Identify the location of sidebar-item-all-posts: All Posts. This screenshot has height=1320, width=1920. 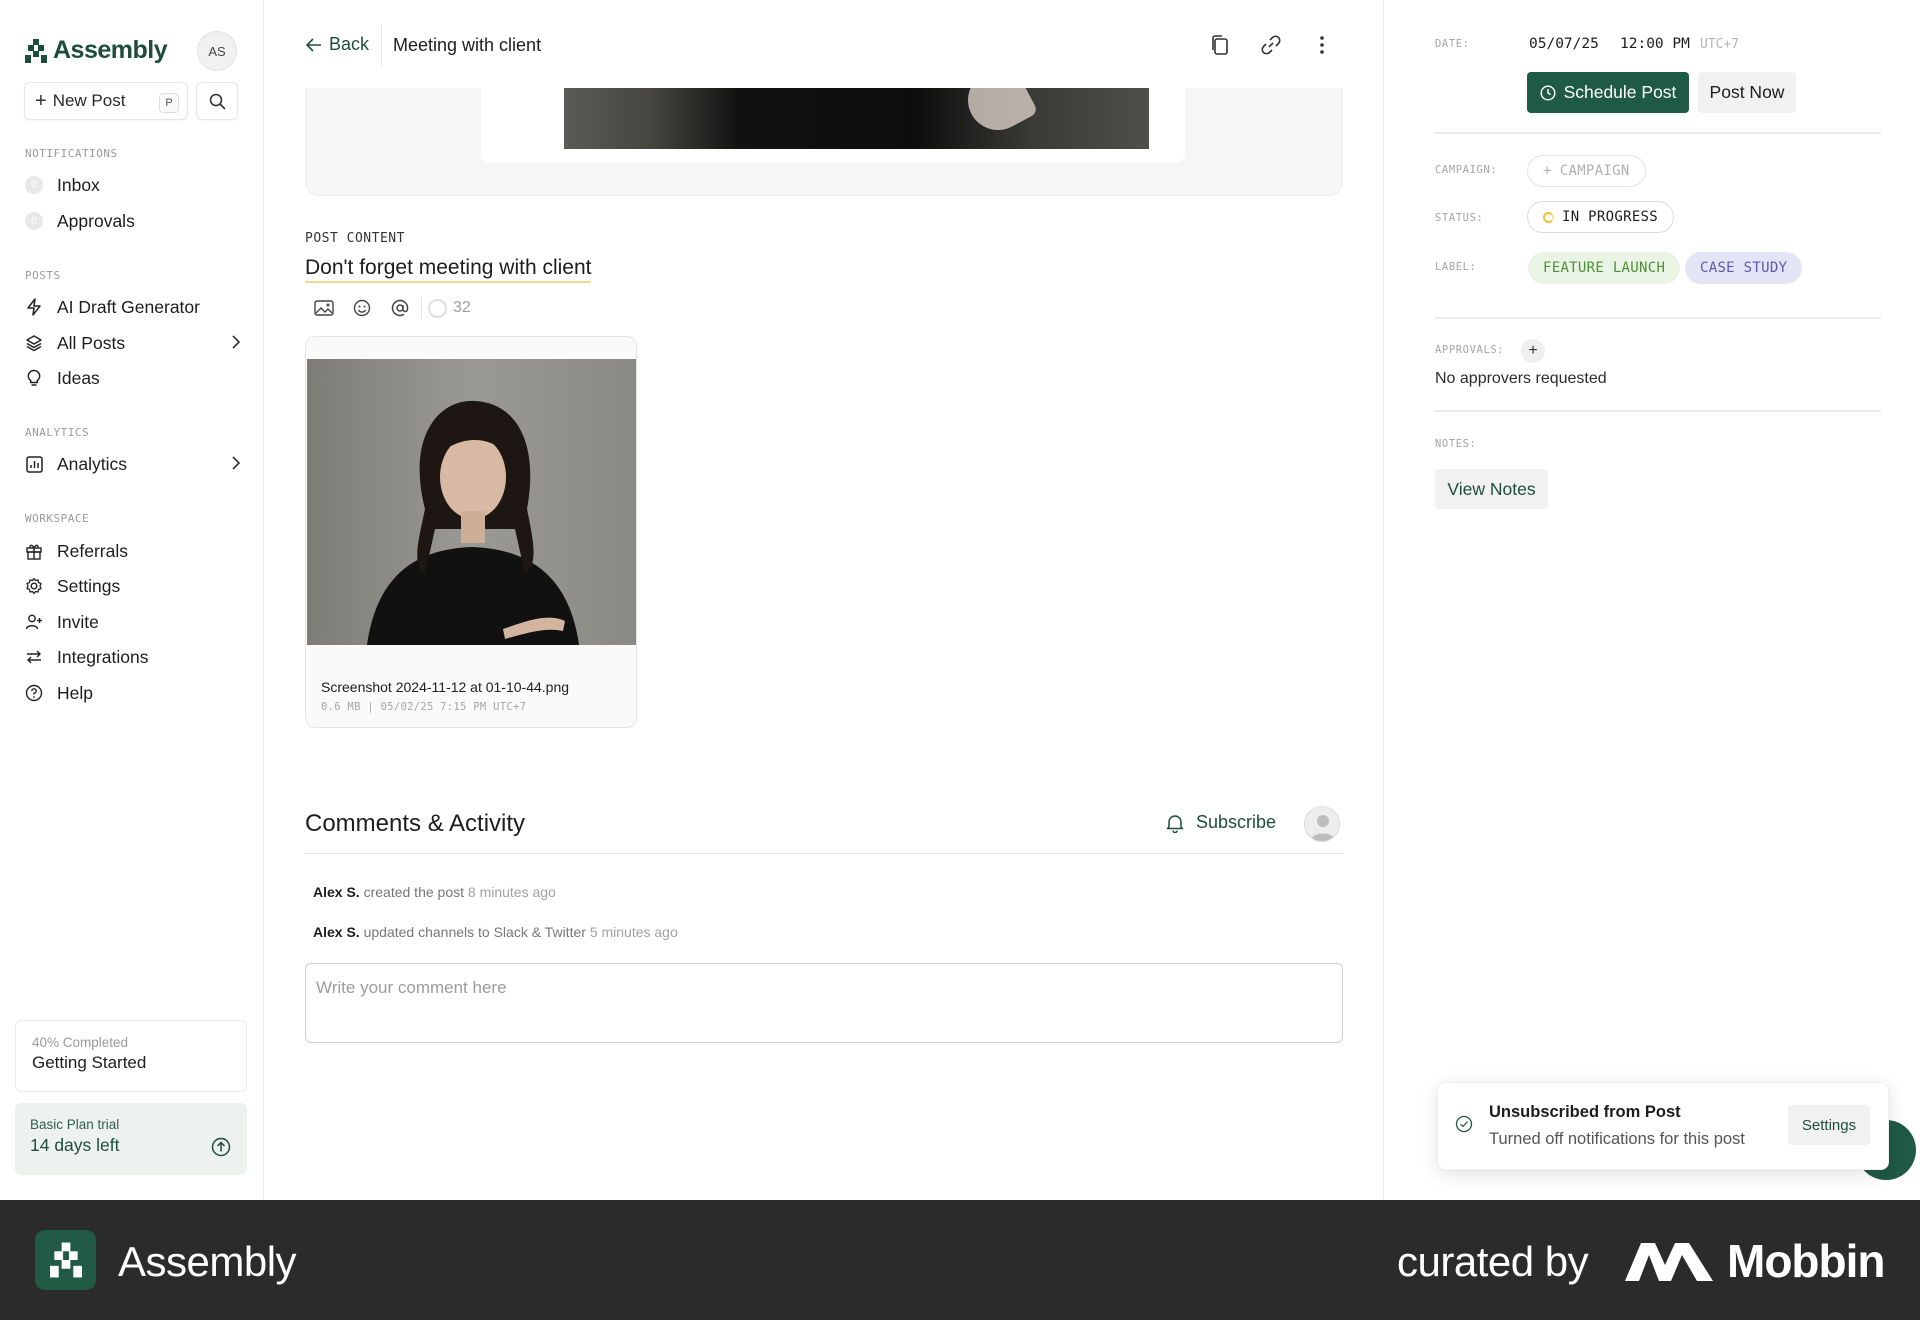
(133, 343).